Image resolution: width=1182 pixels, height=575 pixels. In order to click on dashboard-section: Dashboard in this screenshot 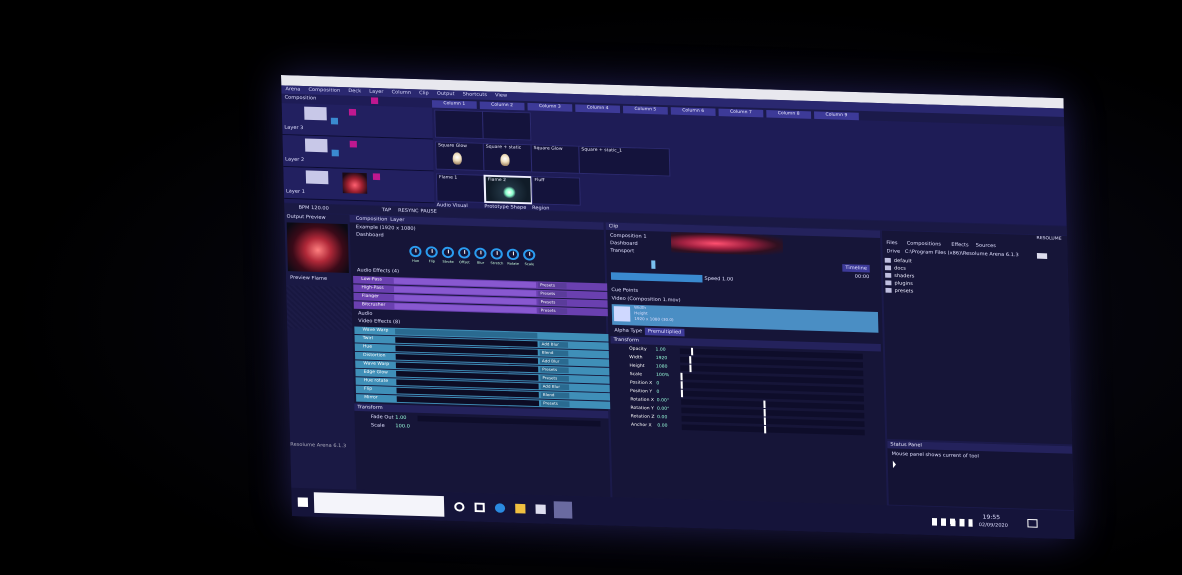, I will do `click(370, 235)`.